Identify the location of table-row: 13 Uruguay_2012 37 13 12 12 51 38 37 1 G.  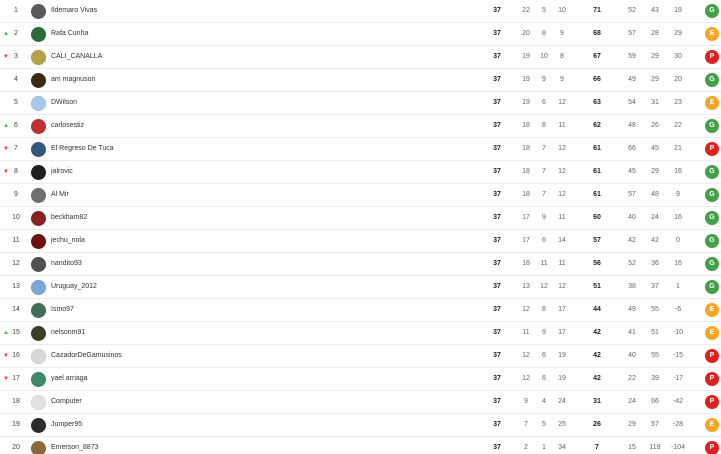
(360, 287).